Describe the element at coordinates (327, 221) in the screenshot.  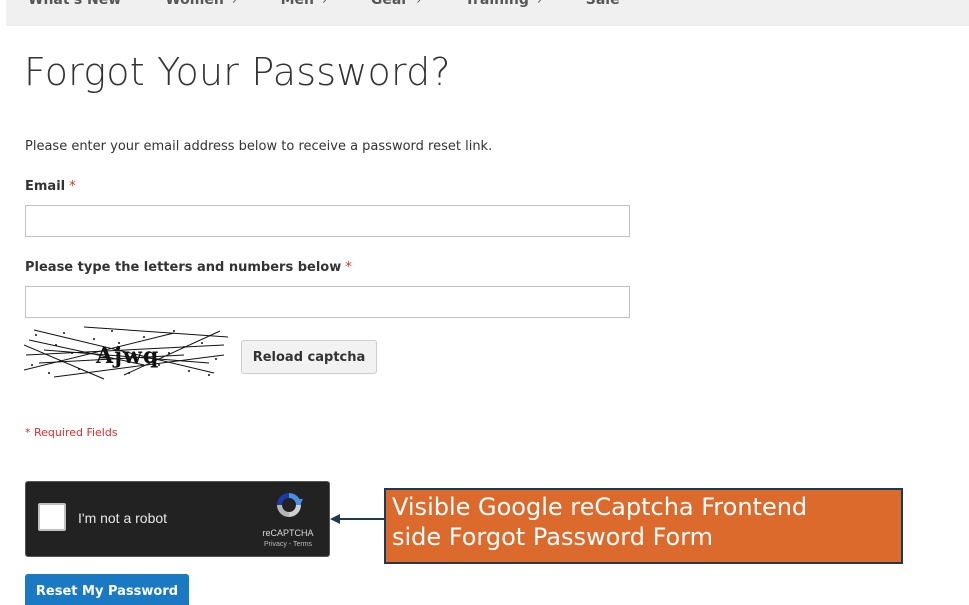
I see `email-field` at that location.